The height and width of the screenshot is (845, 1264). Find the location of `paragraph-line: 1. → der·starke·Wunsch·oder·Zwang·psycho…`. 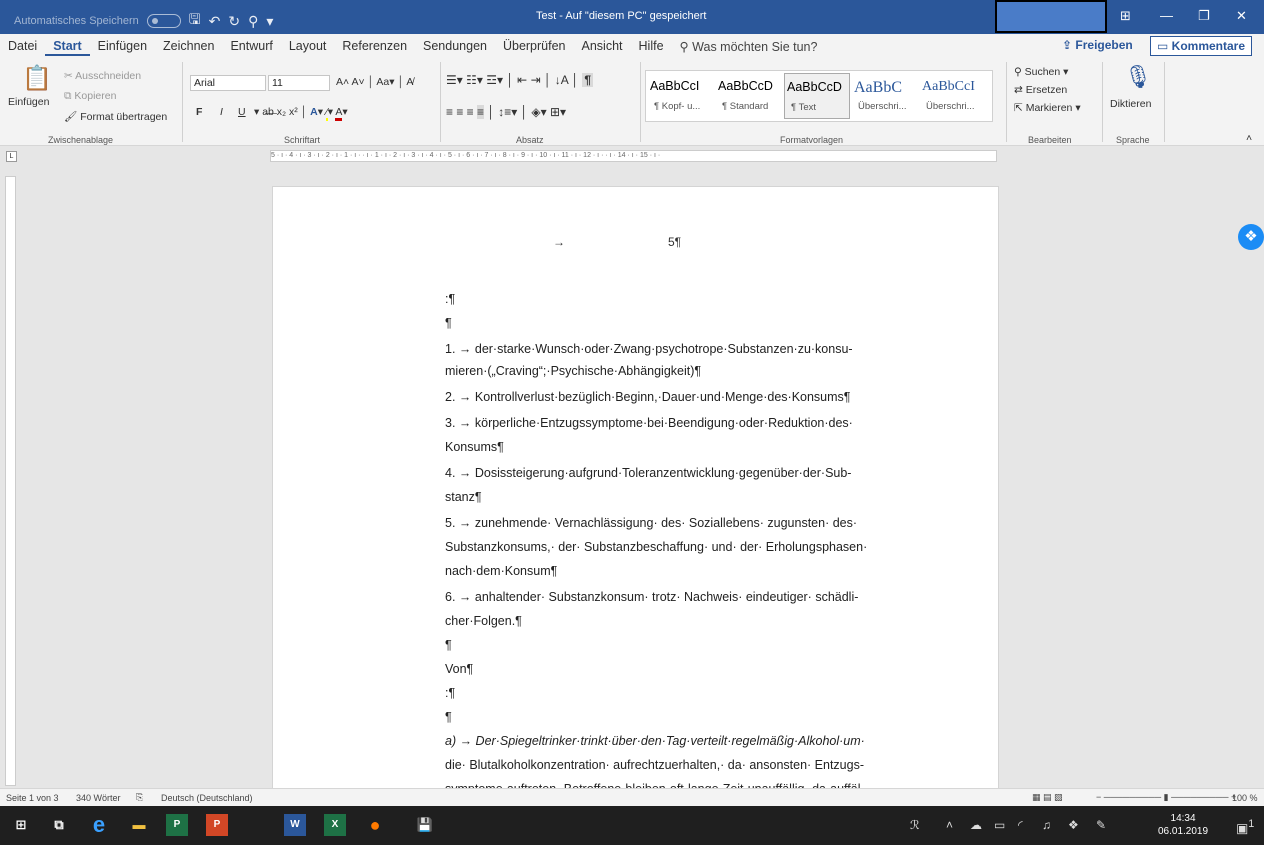

paragraph-line: 1. → der·starke·Wunsch·oder·Zwang·psycho… is located at coordinates (675, 349).